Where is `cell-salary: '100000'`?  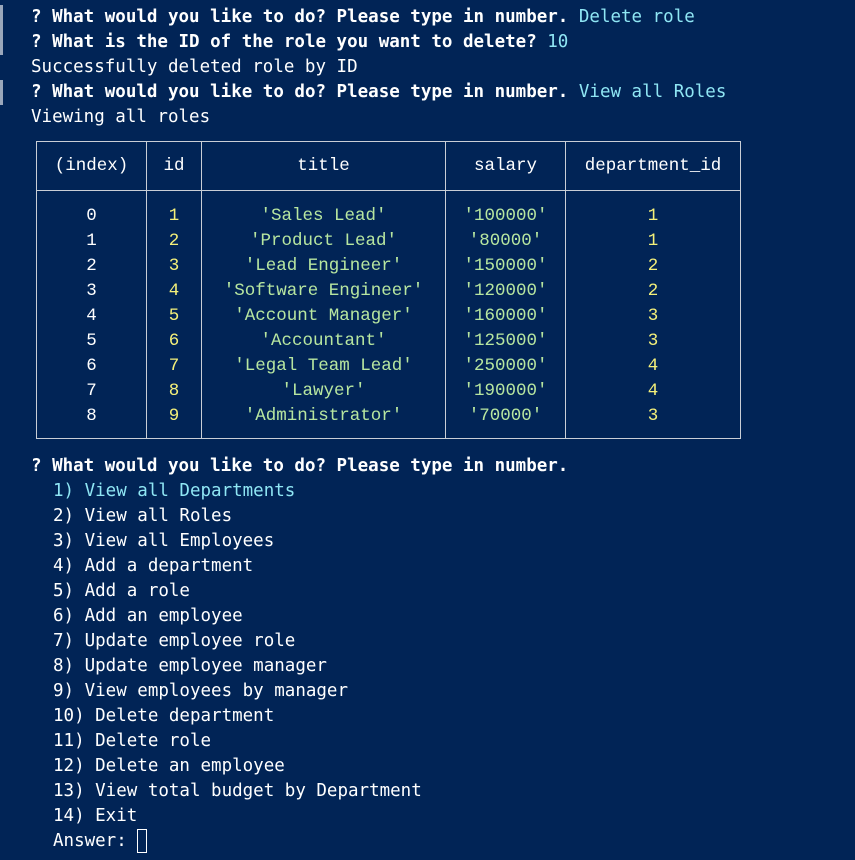 cell-salary: '100000' is located at coordinates (505, 216).